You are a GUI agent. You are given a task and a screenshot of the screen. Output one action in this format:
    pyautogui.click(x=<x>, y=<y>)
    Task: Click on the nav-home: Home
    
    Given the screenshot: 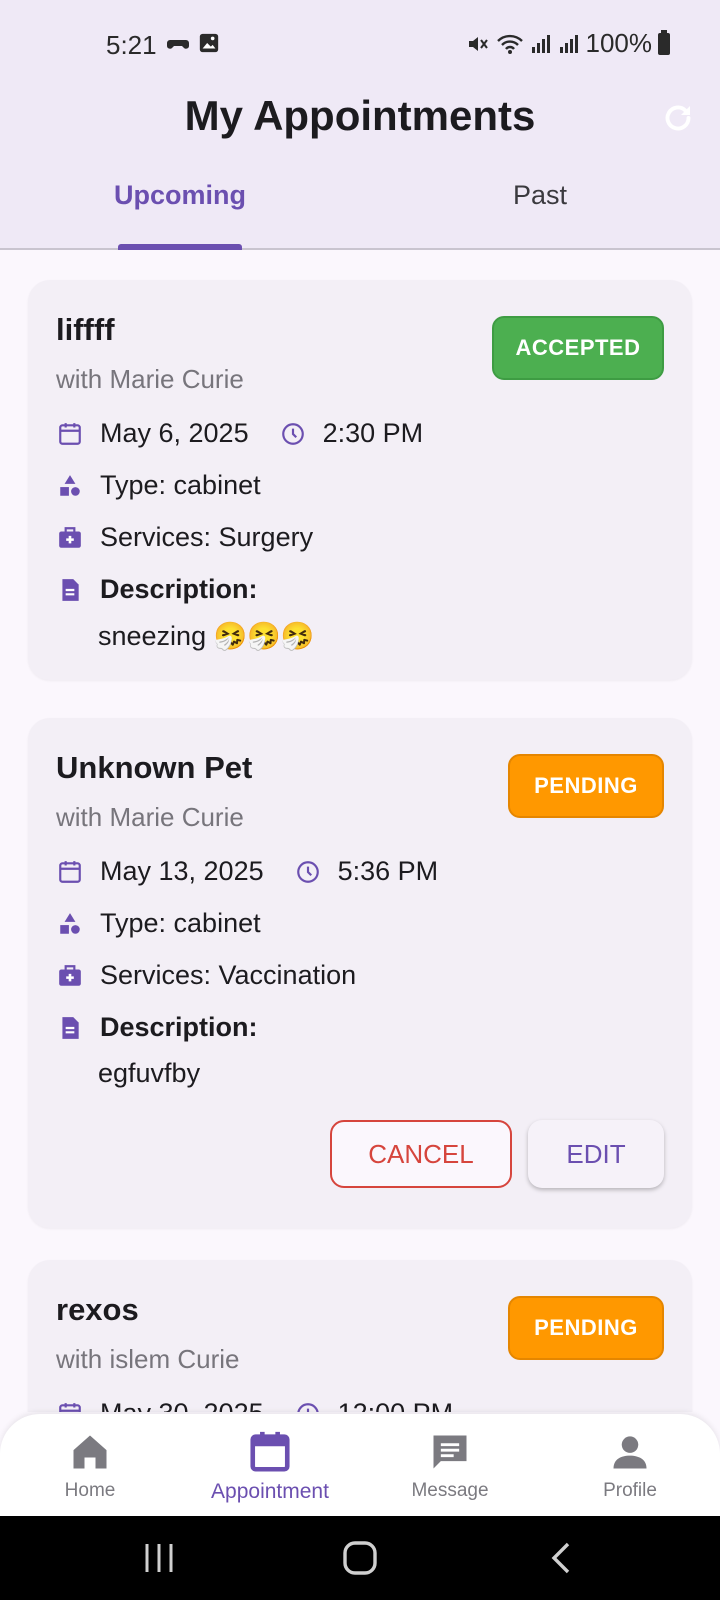 What is the action you would take?
    pyautogui.click(x=90, y=1465)
    